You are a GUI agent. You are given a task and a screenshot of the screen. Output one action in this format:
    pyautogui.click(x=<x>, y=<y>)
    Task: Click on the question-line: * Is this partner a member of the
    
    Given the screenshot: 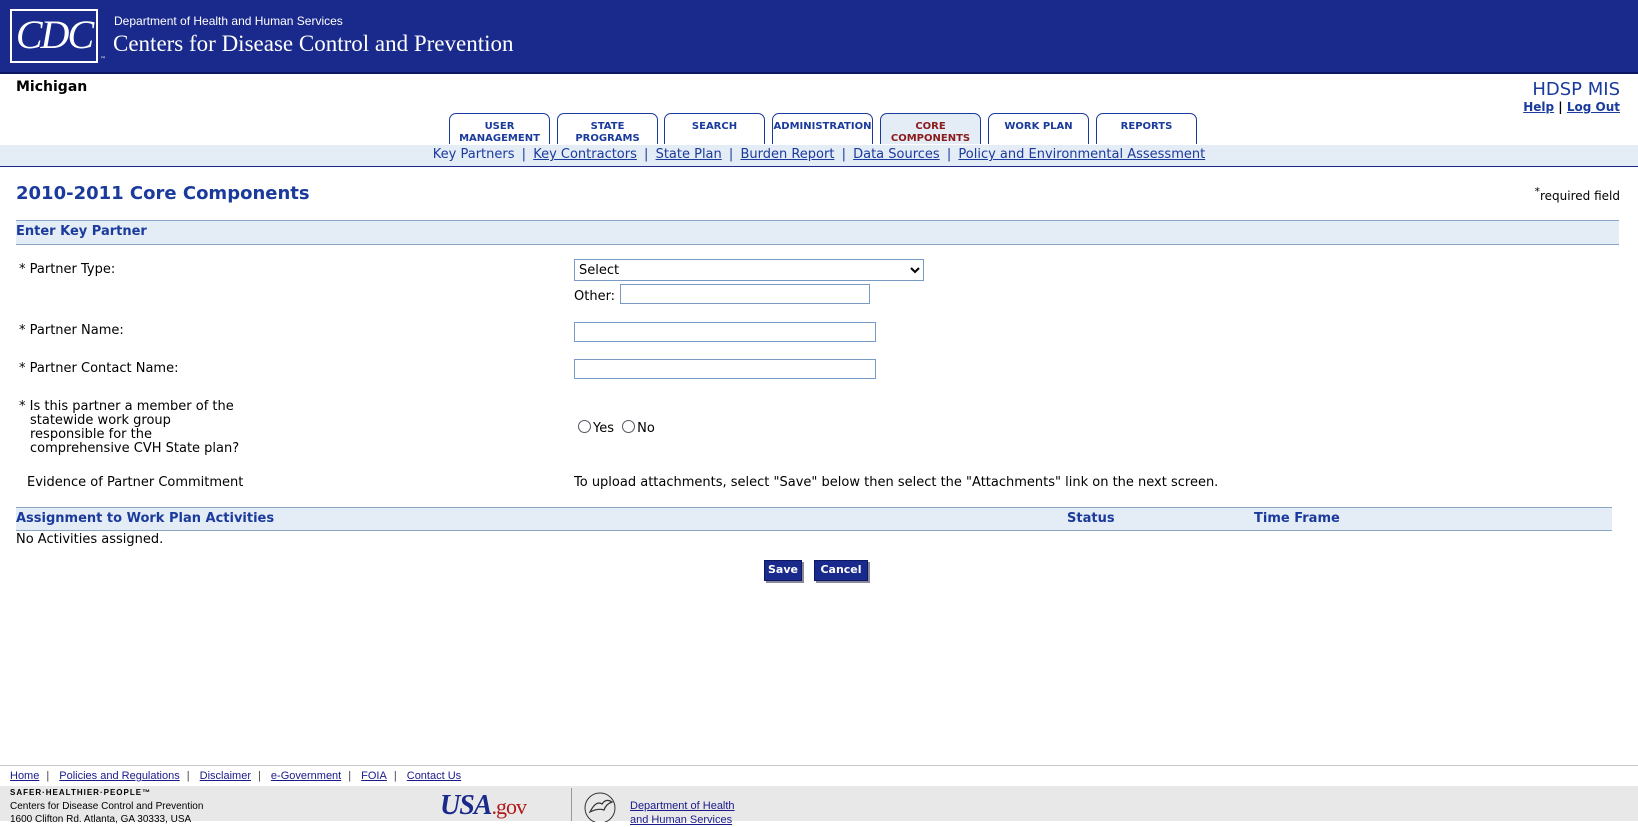 What is the action you would take?
    pyautogui.click(x=126, y=406)
    